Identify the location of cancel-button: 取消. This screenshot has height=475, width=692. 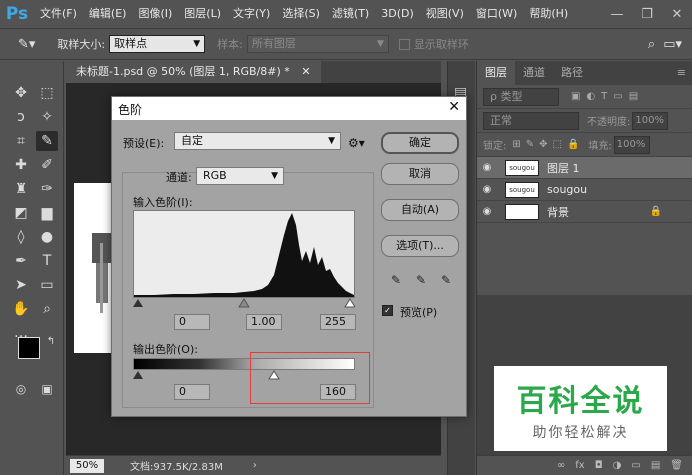
(420, 174).